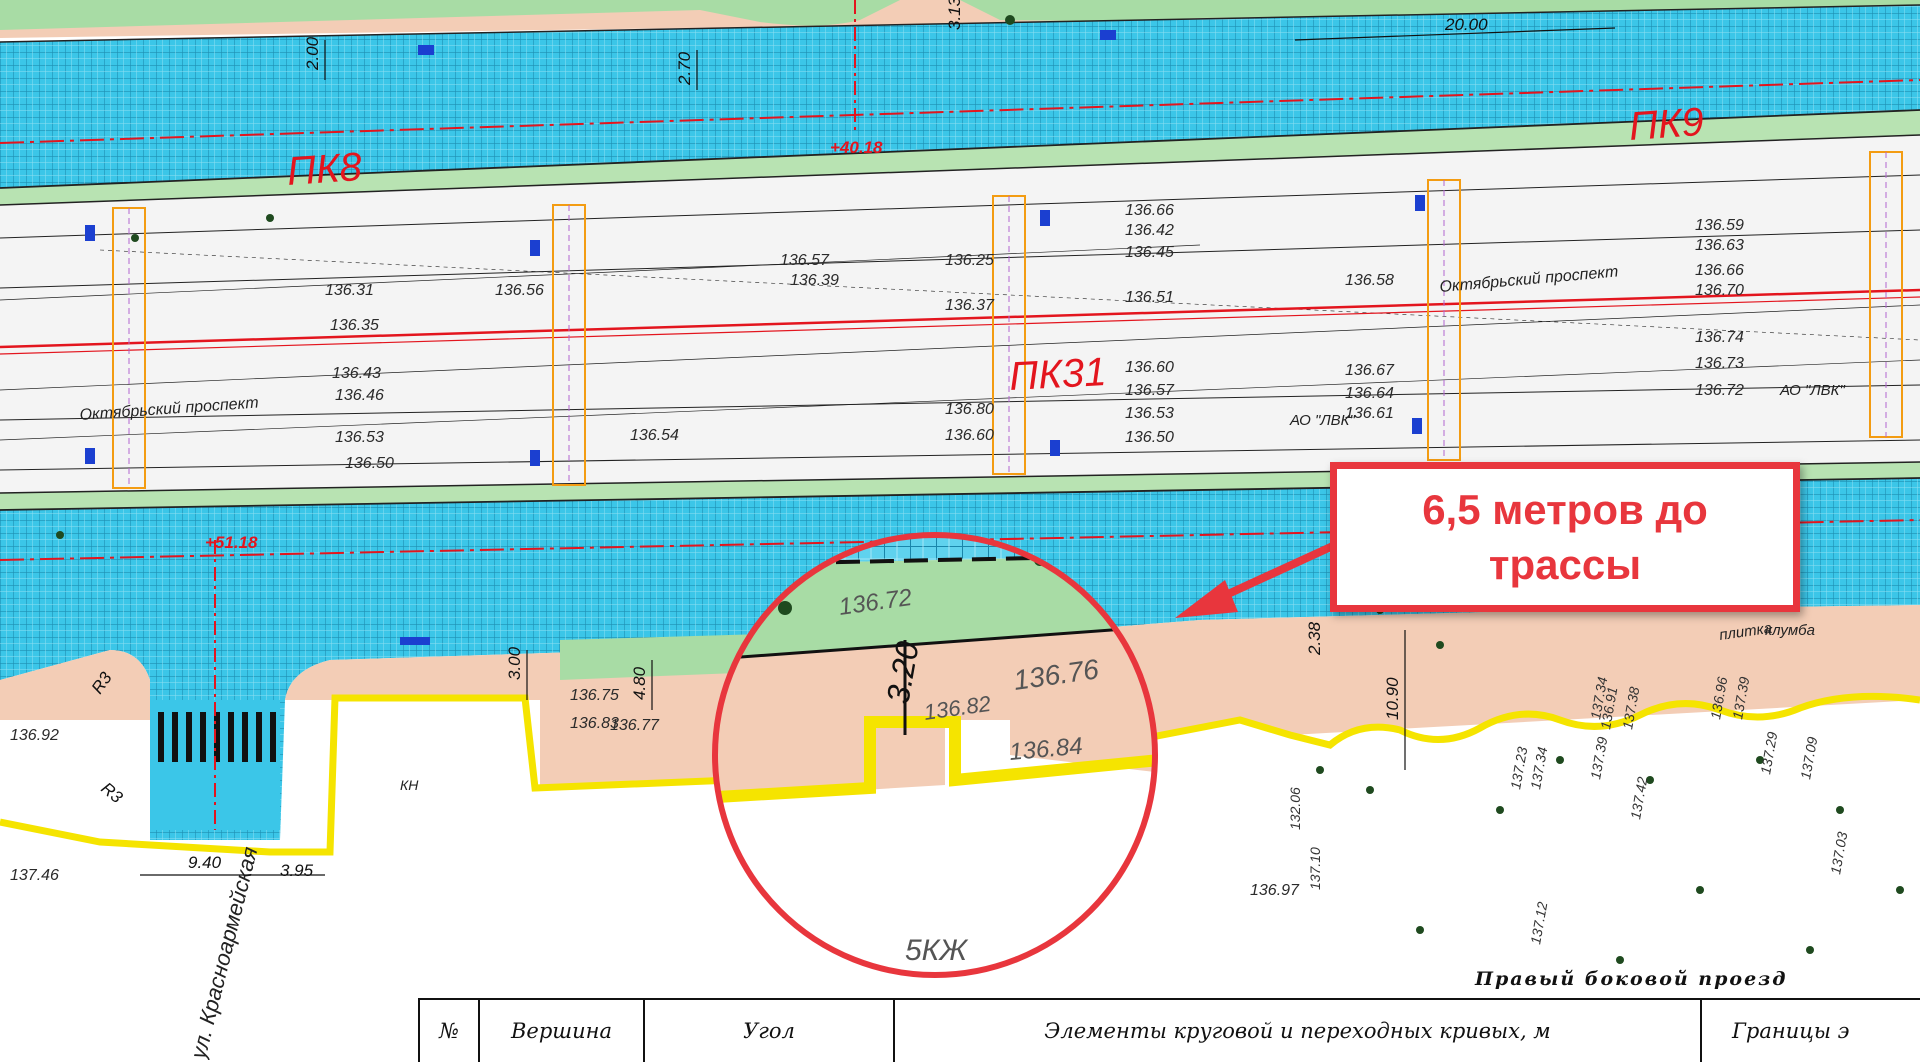 This screenshot has height=1062, width=1920. Describe the element at coordinates (562, 1031) in the screenshot. I see `column-header-vertex: Вершина` at that location.